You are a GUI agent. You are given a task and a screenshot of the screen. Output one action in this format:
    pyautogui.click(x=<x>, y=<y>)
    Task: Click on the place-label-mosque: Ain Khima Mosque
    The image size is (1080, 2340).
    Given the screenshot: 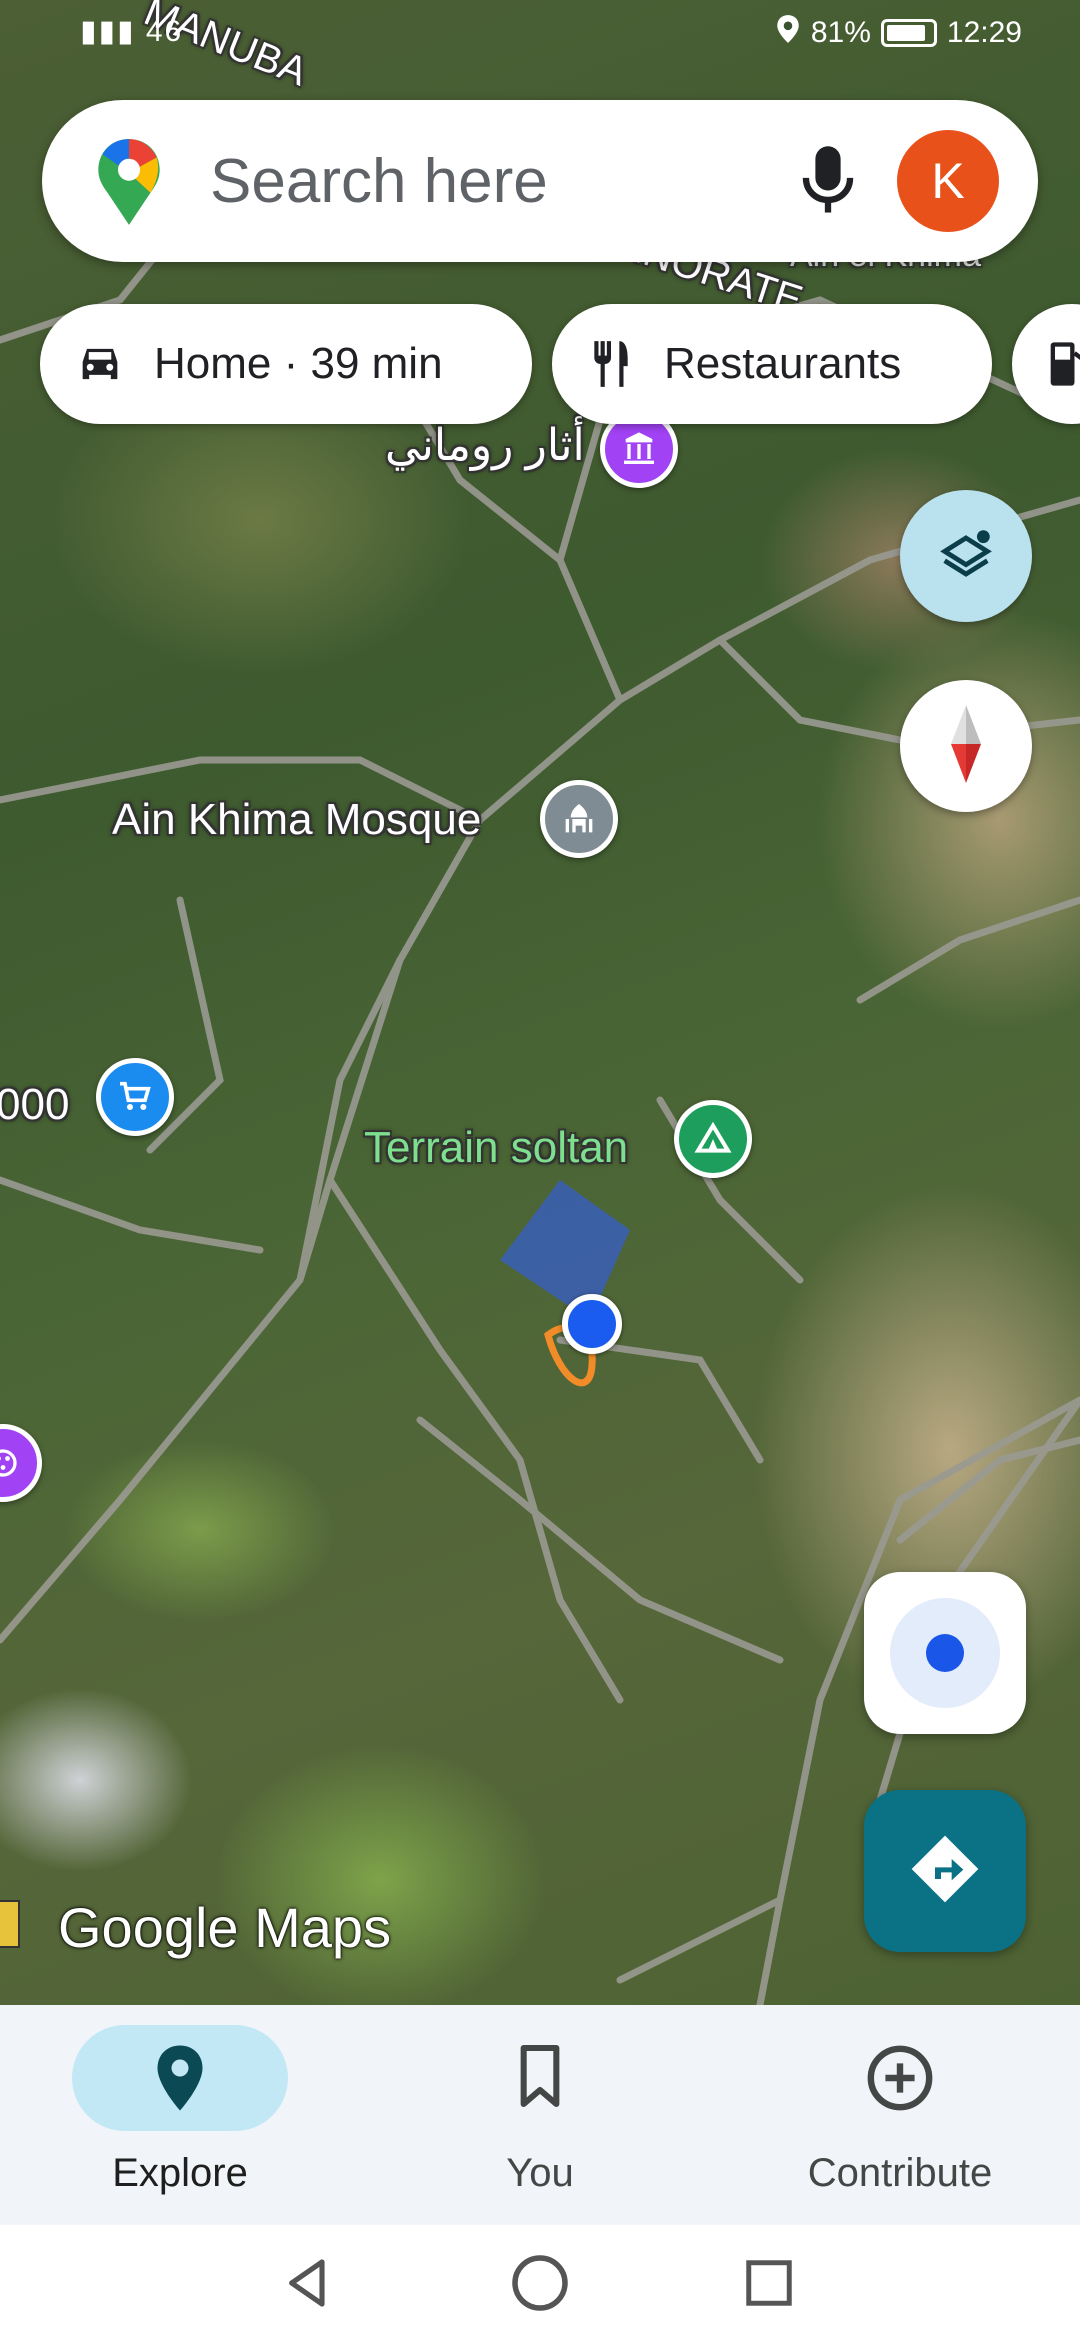 What is the action you would take?
    pyautogui.click(x=296, y=820)
    